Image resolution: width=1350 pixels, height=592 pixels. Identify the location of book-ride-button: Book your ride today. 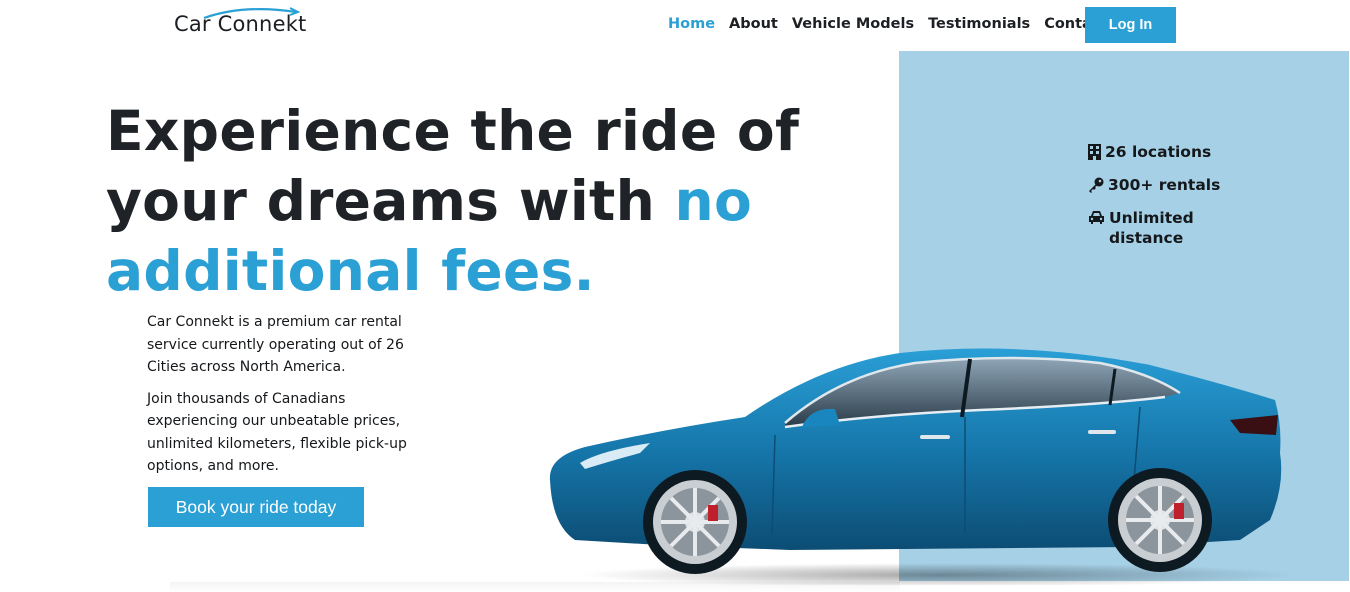
(256, 507).